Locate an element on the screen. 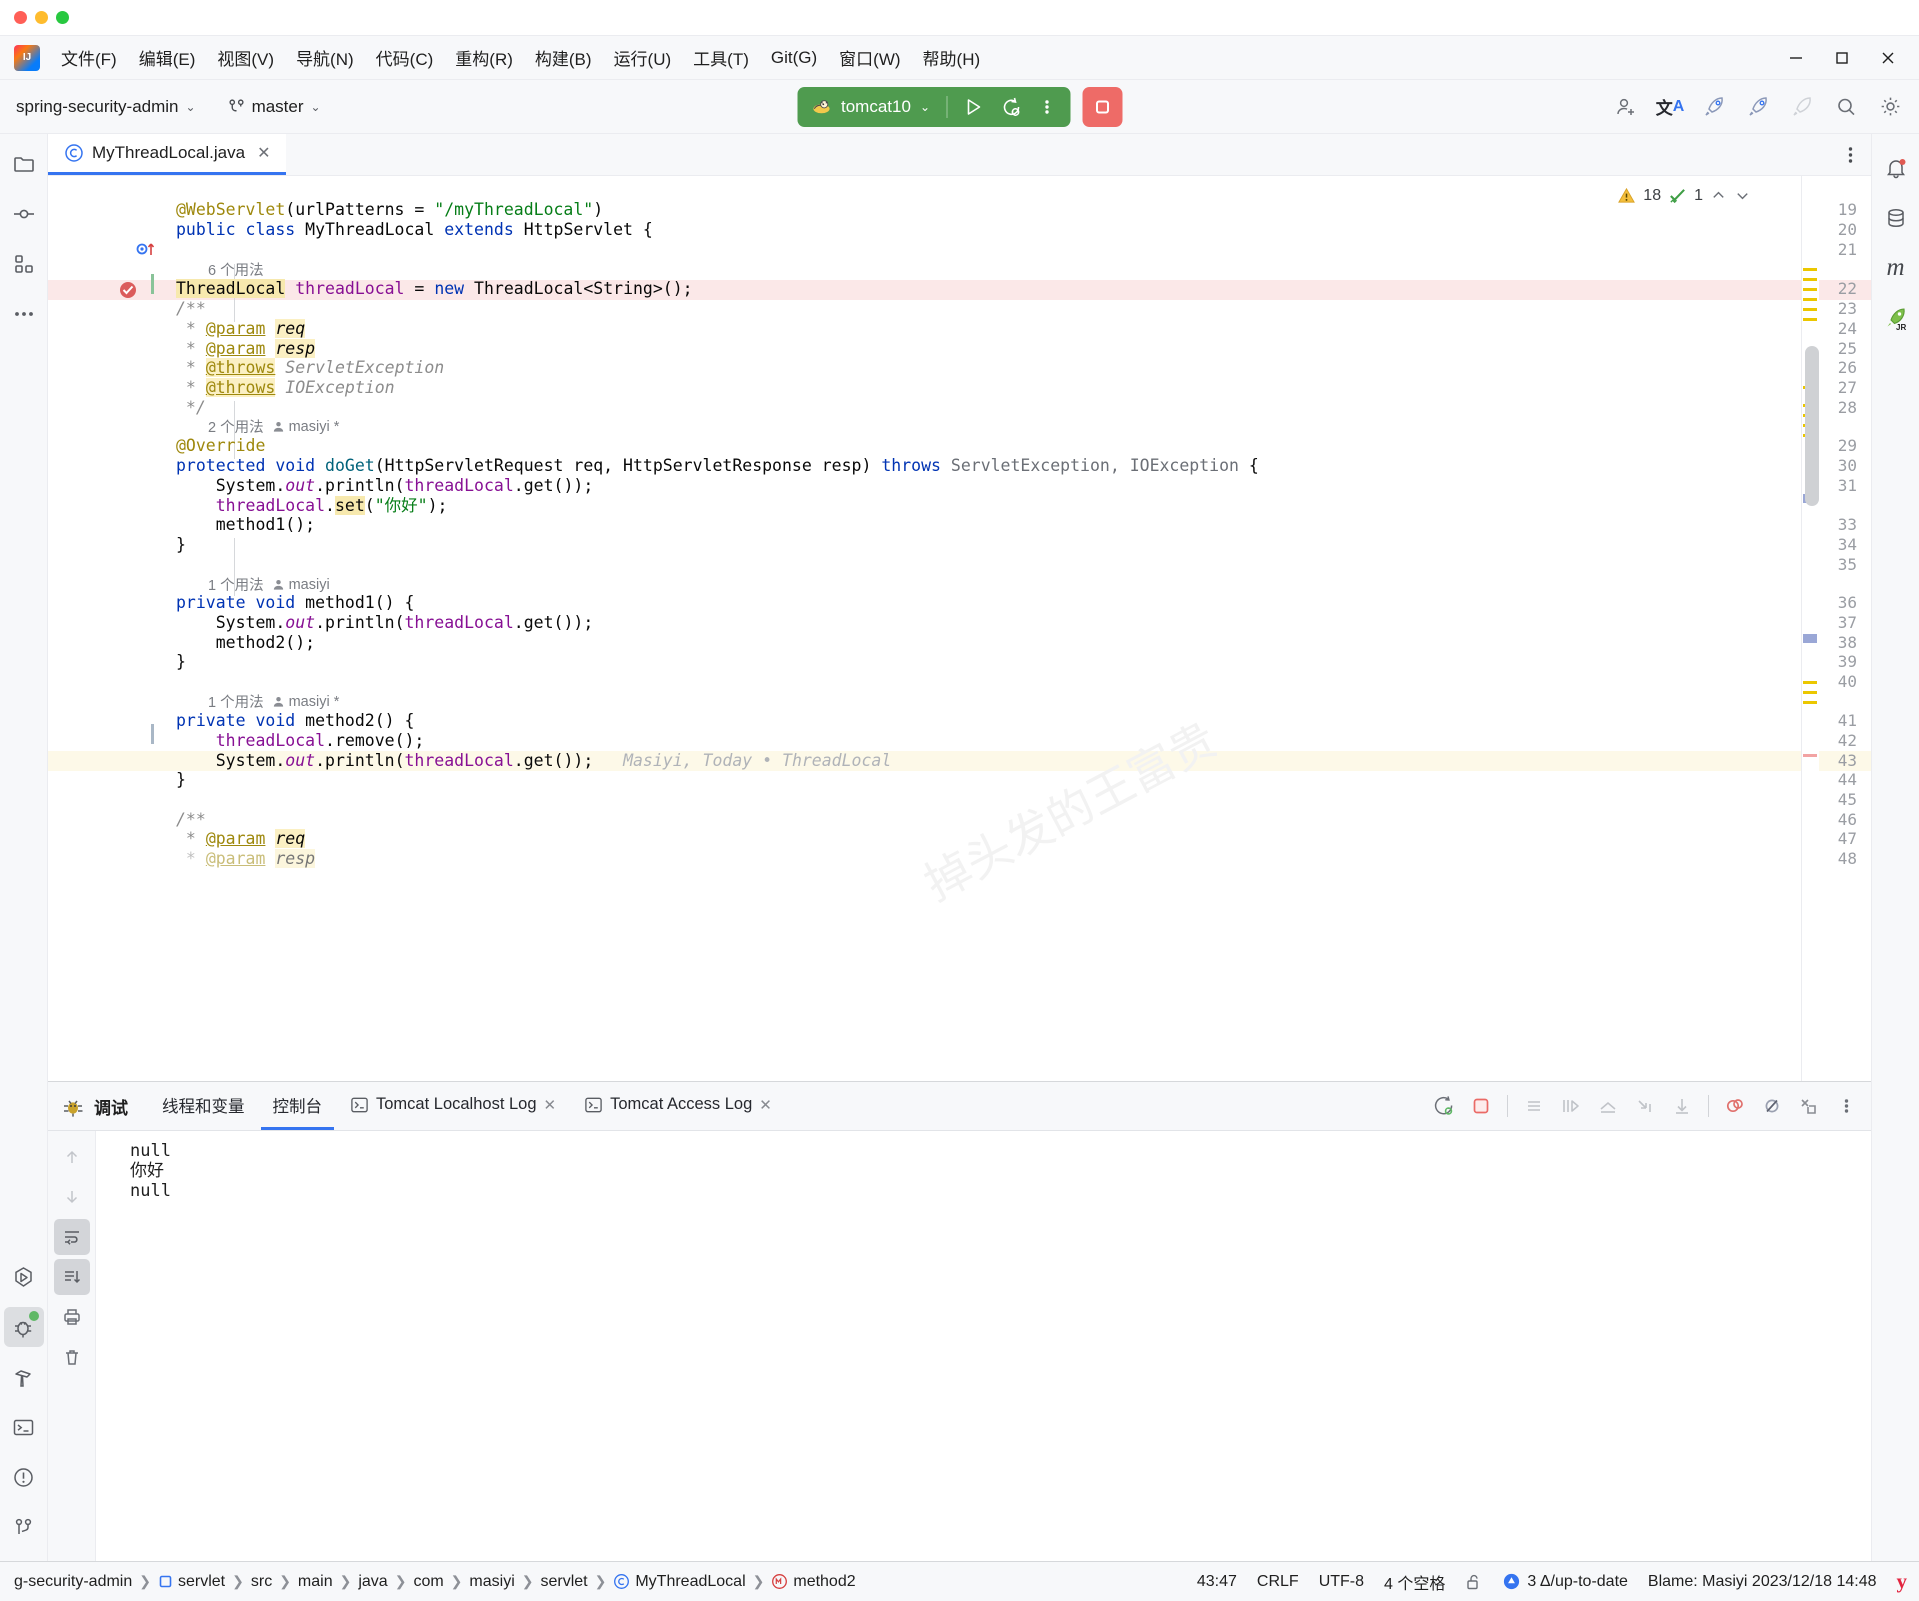  commit-tool-button is located at coordinates (24, 214).